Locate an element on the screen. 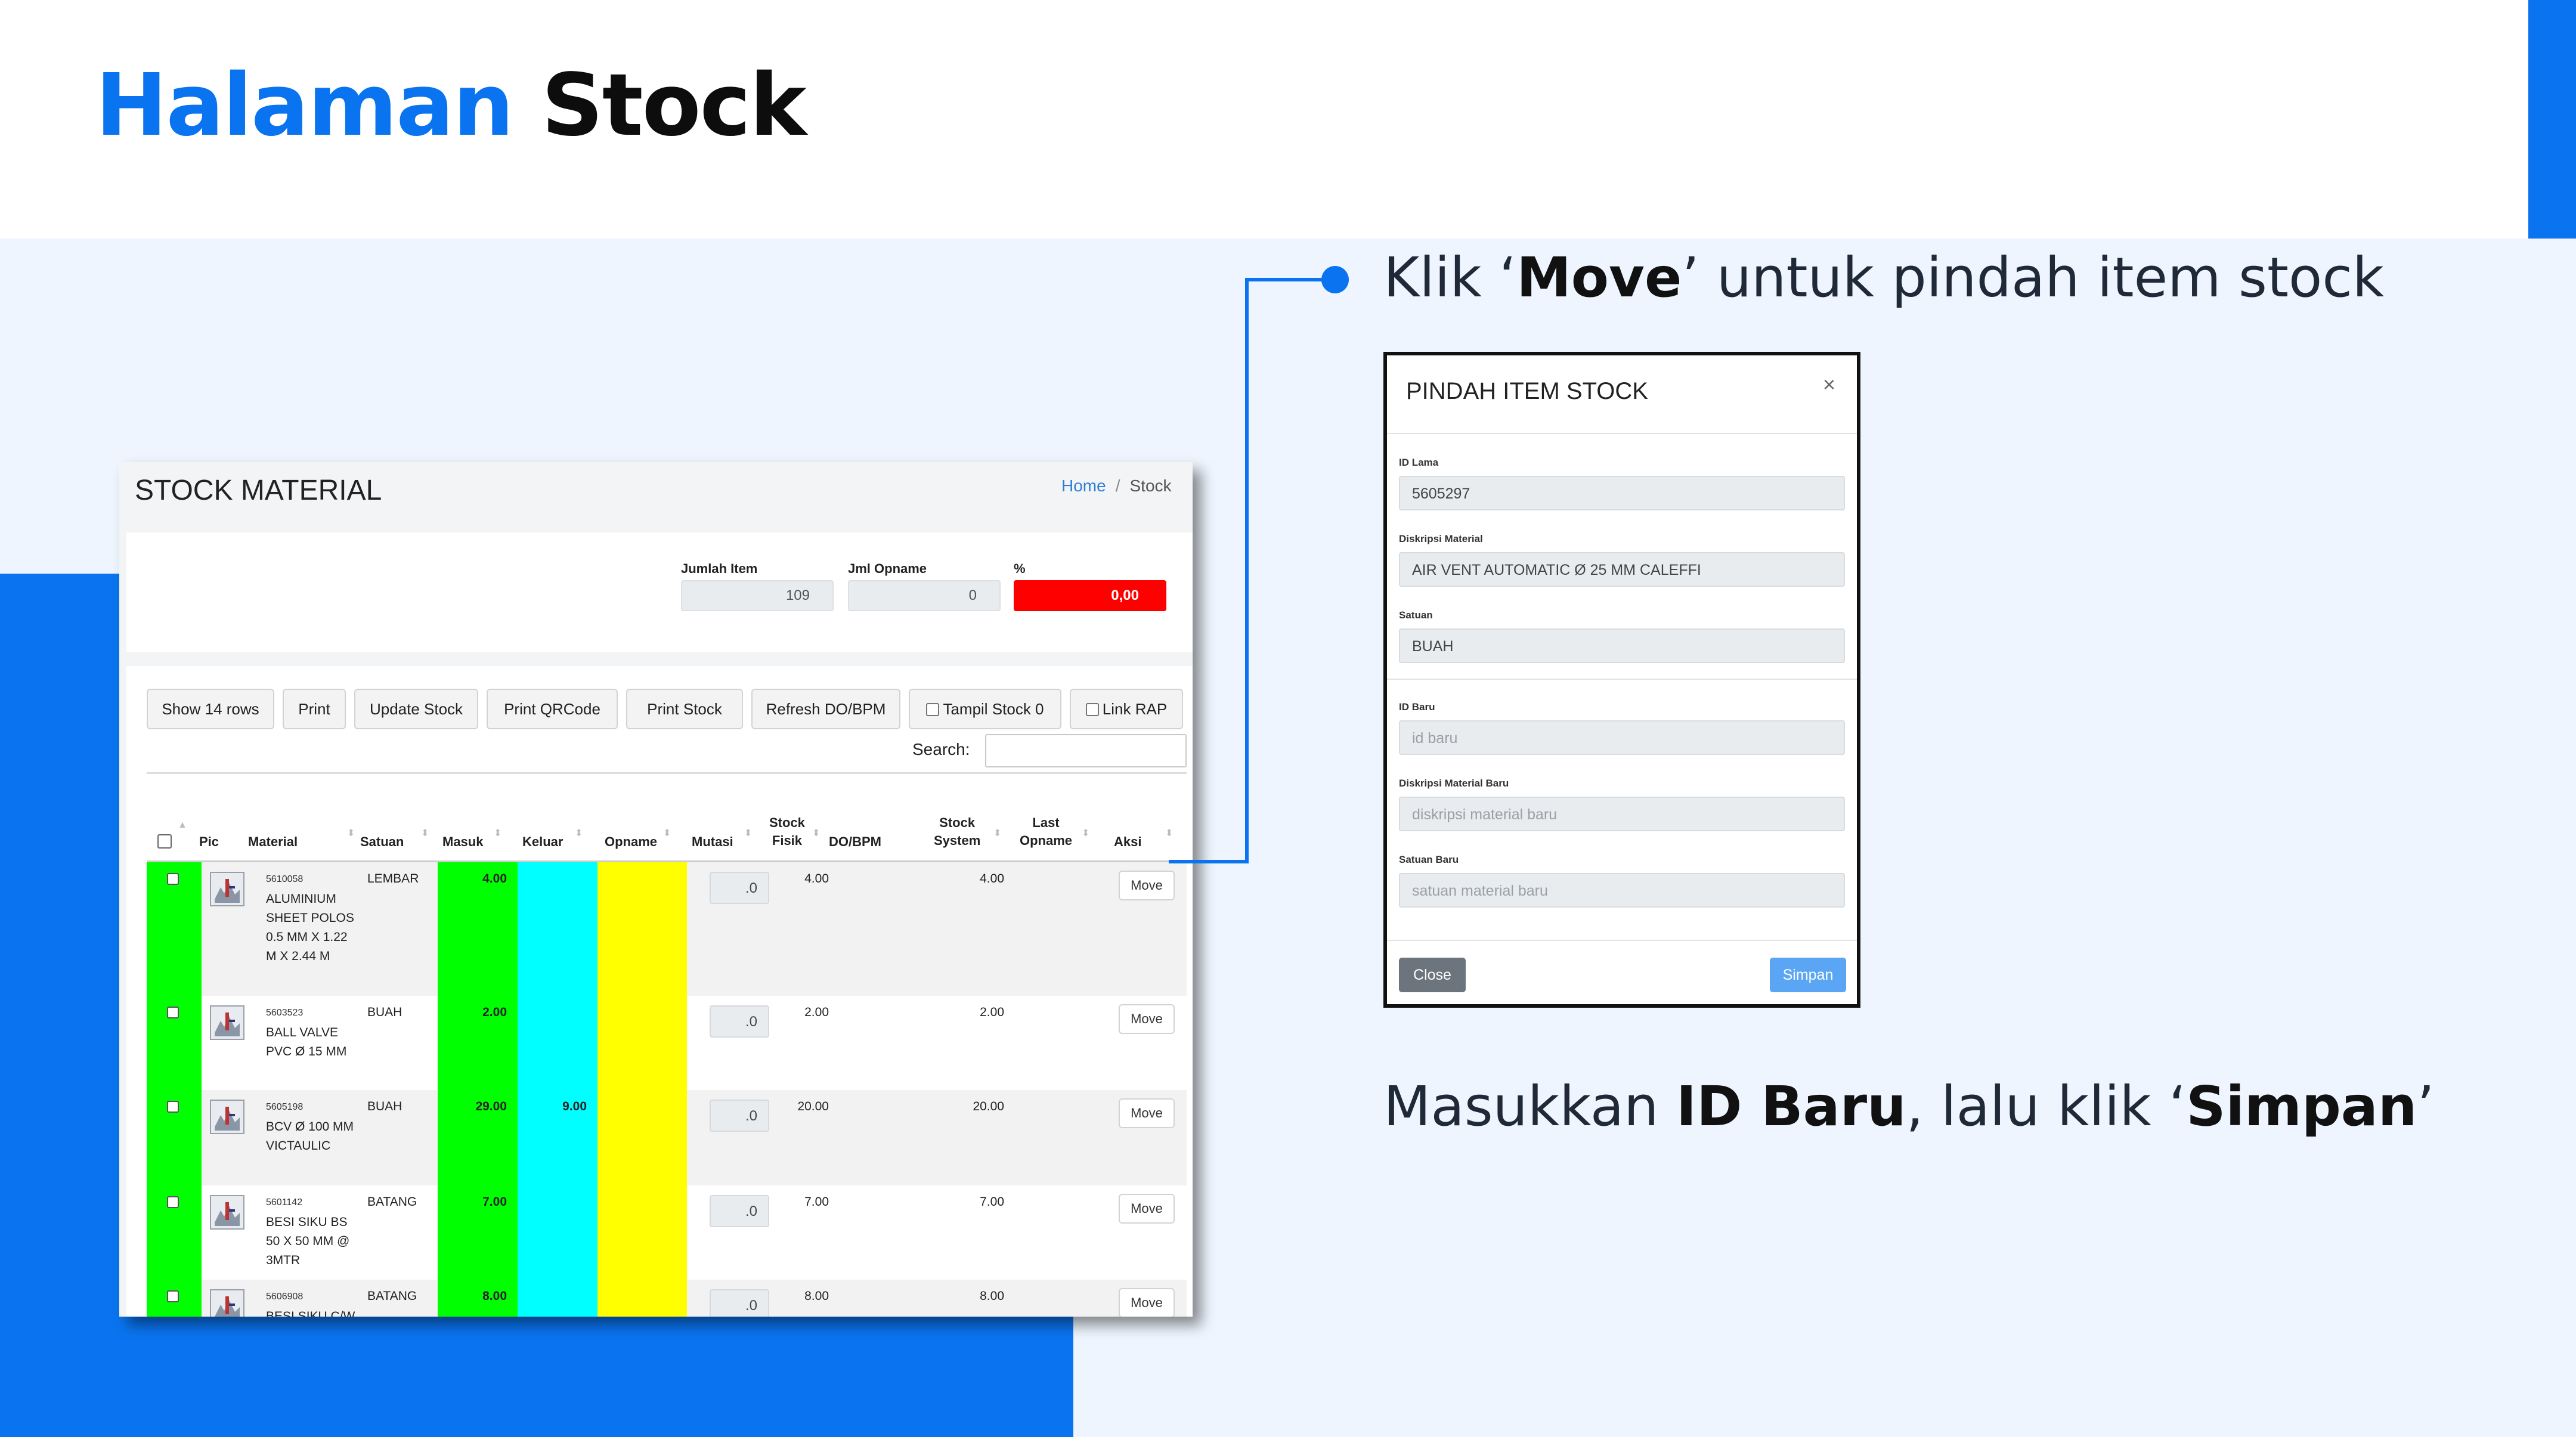 This screenshot has width=2576, height=1449. simpan-button: Simpan is located at coordinates (1808, 975).